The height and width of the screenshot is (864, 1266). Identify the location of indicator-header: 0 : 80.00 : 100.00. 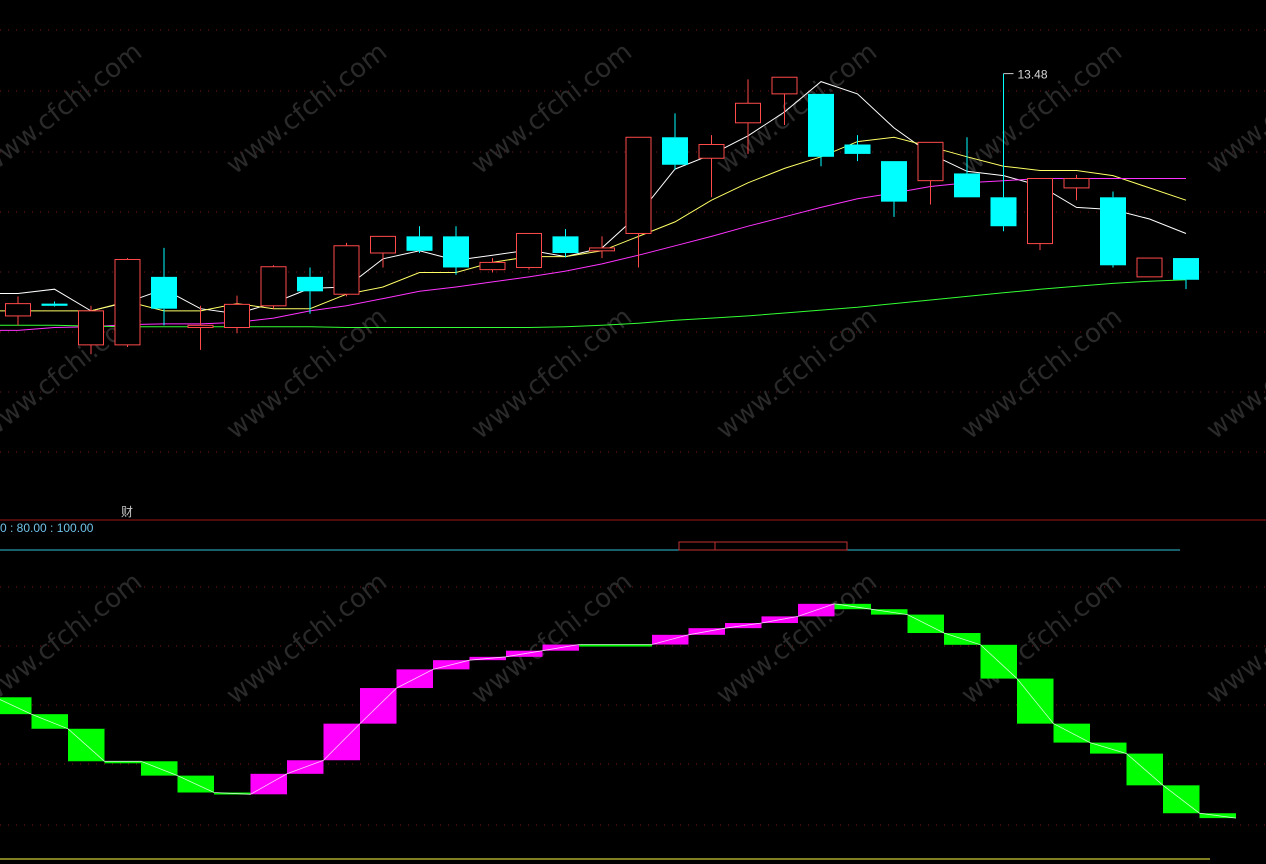
(590, 536).